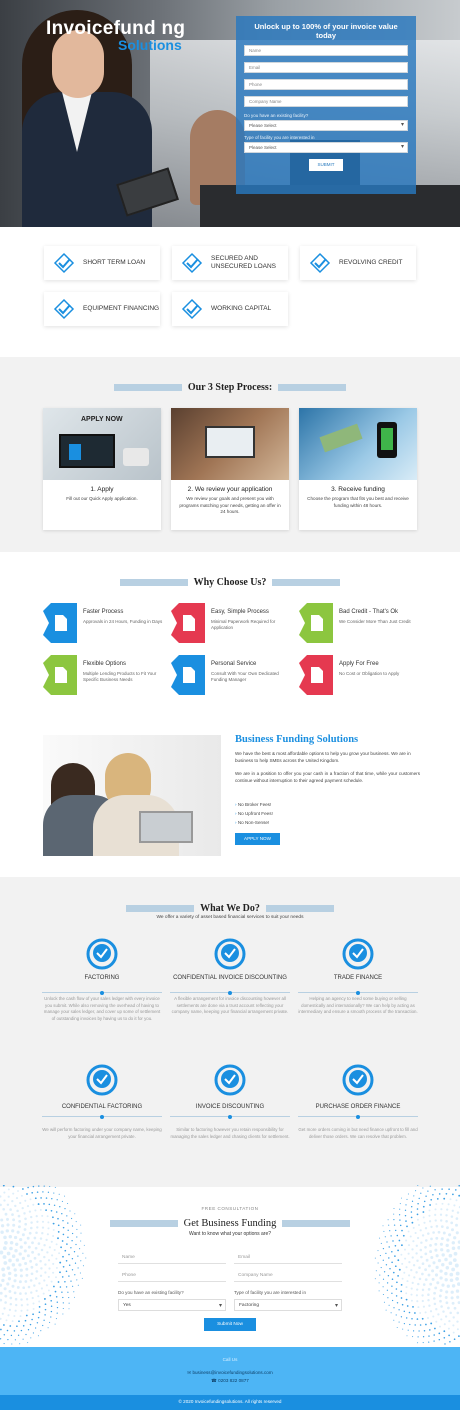 This screenshot has width=460, height=1410. Describe the element at coordinates (369, 612) in the screenshot. I see `why-item-title: Bad Credit - That's Ok` at that location.